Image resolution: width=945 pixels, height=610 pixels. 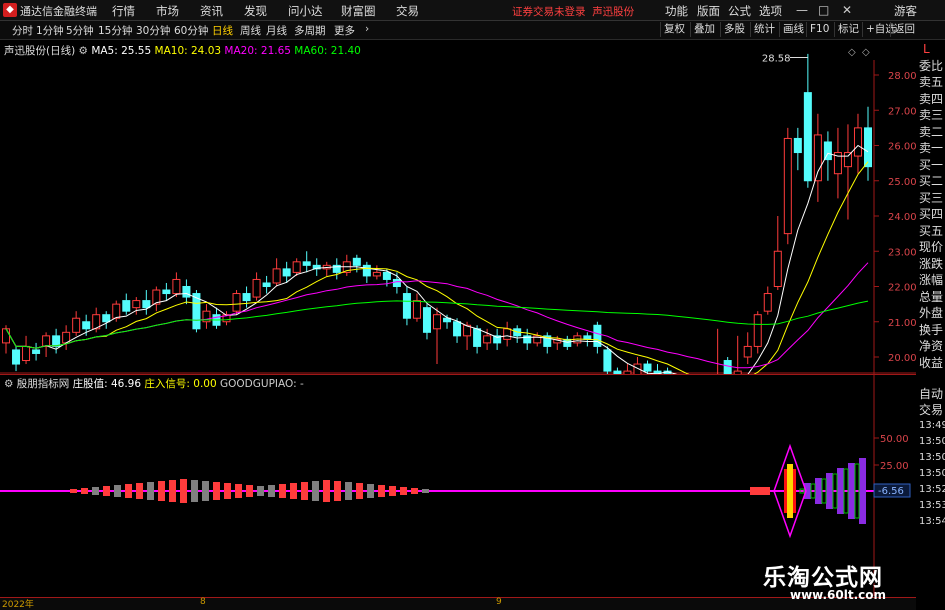 What do you see at coordinates (931, 131) in the screenshot?
I see `side-item-5: 卖二` at bounding box center [931, 131].